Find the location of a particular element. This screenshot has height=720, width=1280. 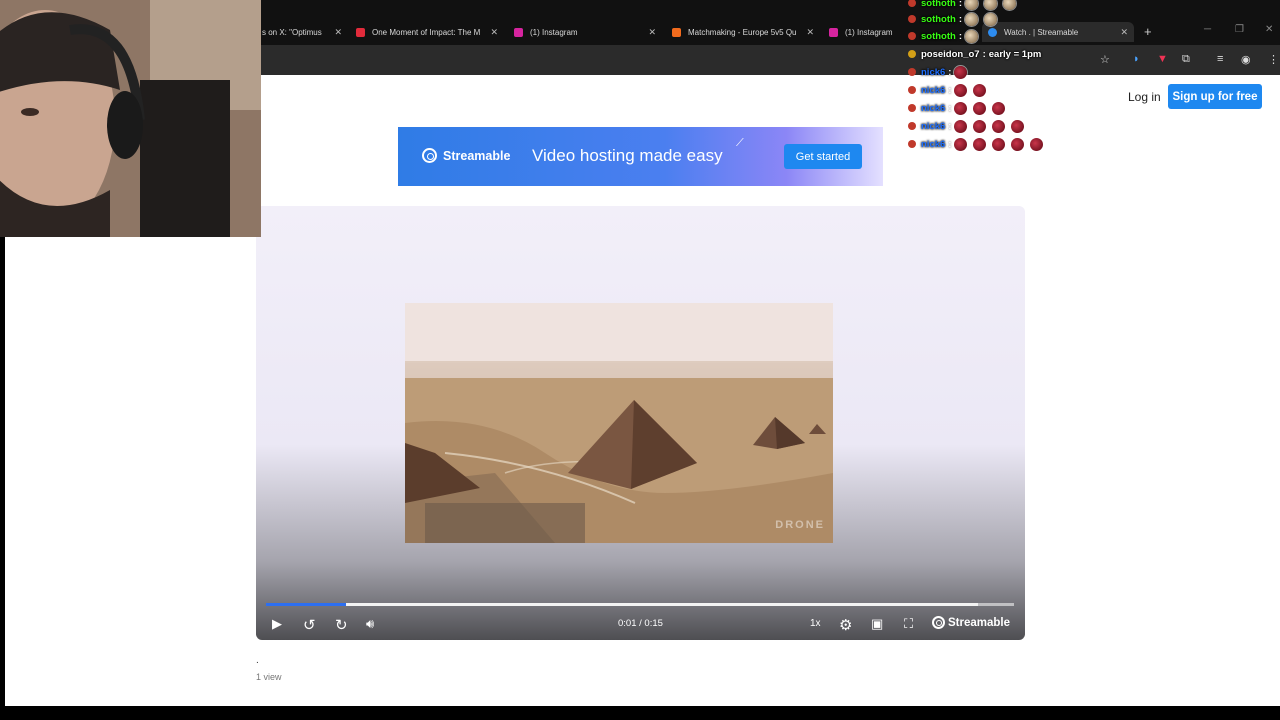

tab-youtube: One Moment of Impact: The M ✕ is located at coordinates (427, 32).